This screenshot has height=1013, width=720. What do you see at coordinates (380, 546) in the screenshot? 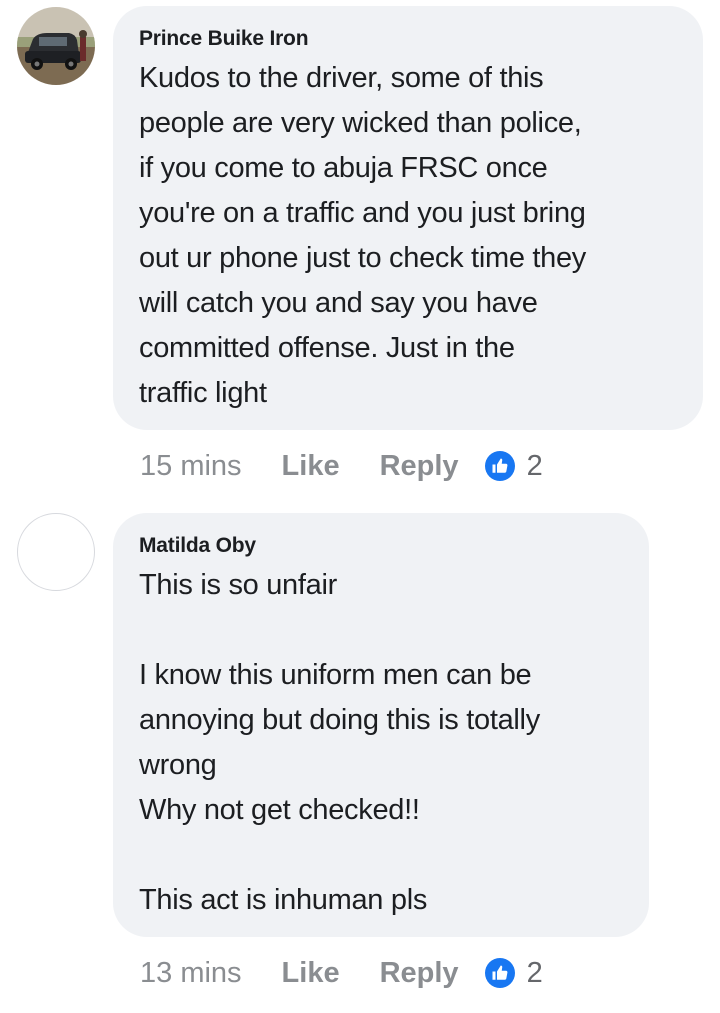
I see `comment-author: Matilda Oby` at bounding box center [380, 546].